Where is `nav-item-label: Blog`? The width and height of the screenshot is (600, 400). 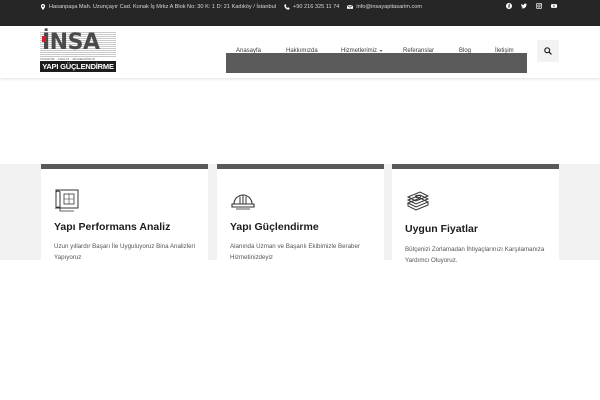
nav-item-label: Blog is located at coordinates (465, 51).